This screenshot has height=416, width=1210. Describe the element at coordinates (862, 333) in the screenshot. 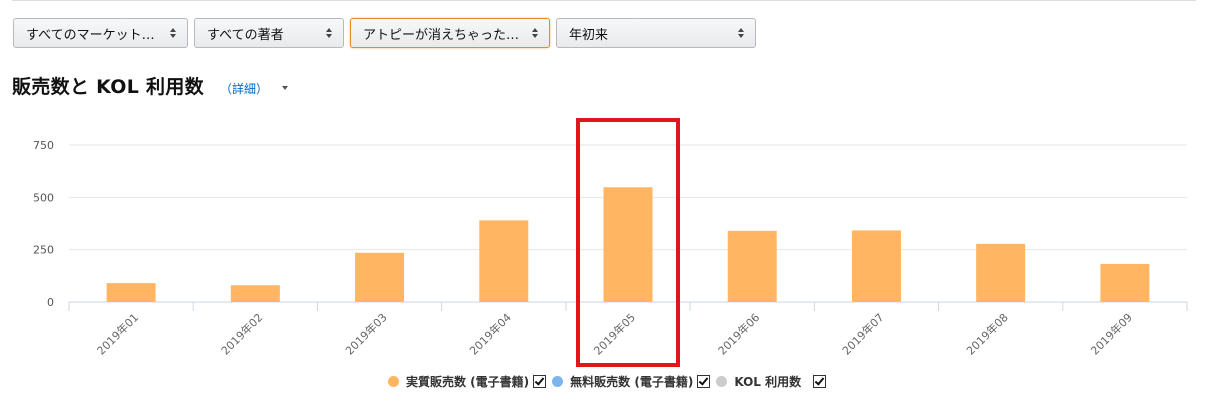

I see `x-tick-label: 2019年07` at that location.